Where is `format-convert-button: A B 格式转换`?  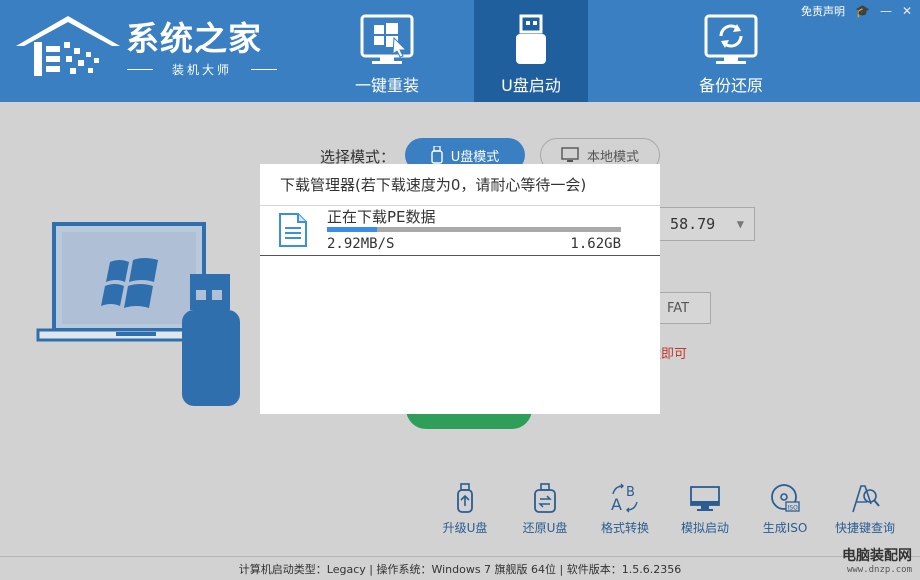 format-convert-button: A B 格式转换 is located at coordinates (625, 511).